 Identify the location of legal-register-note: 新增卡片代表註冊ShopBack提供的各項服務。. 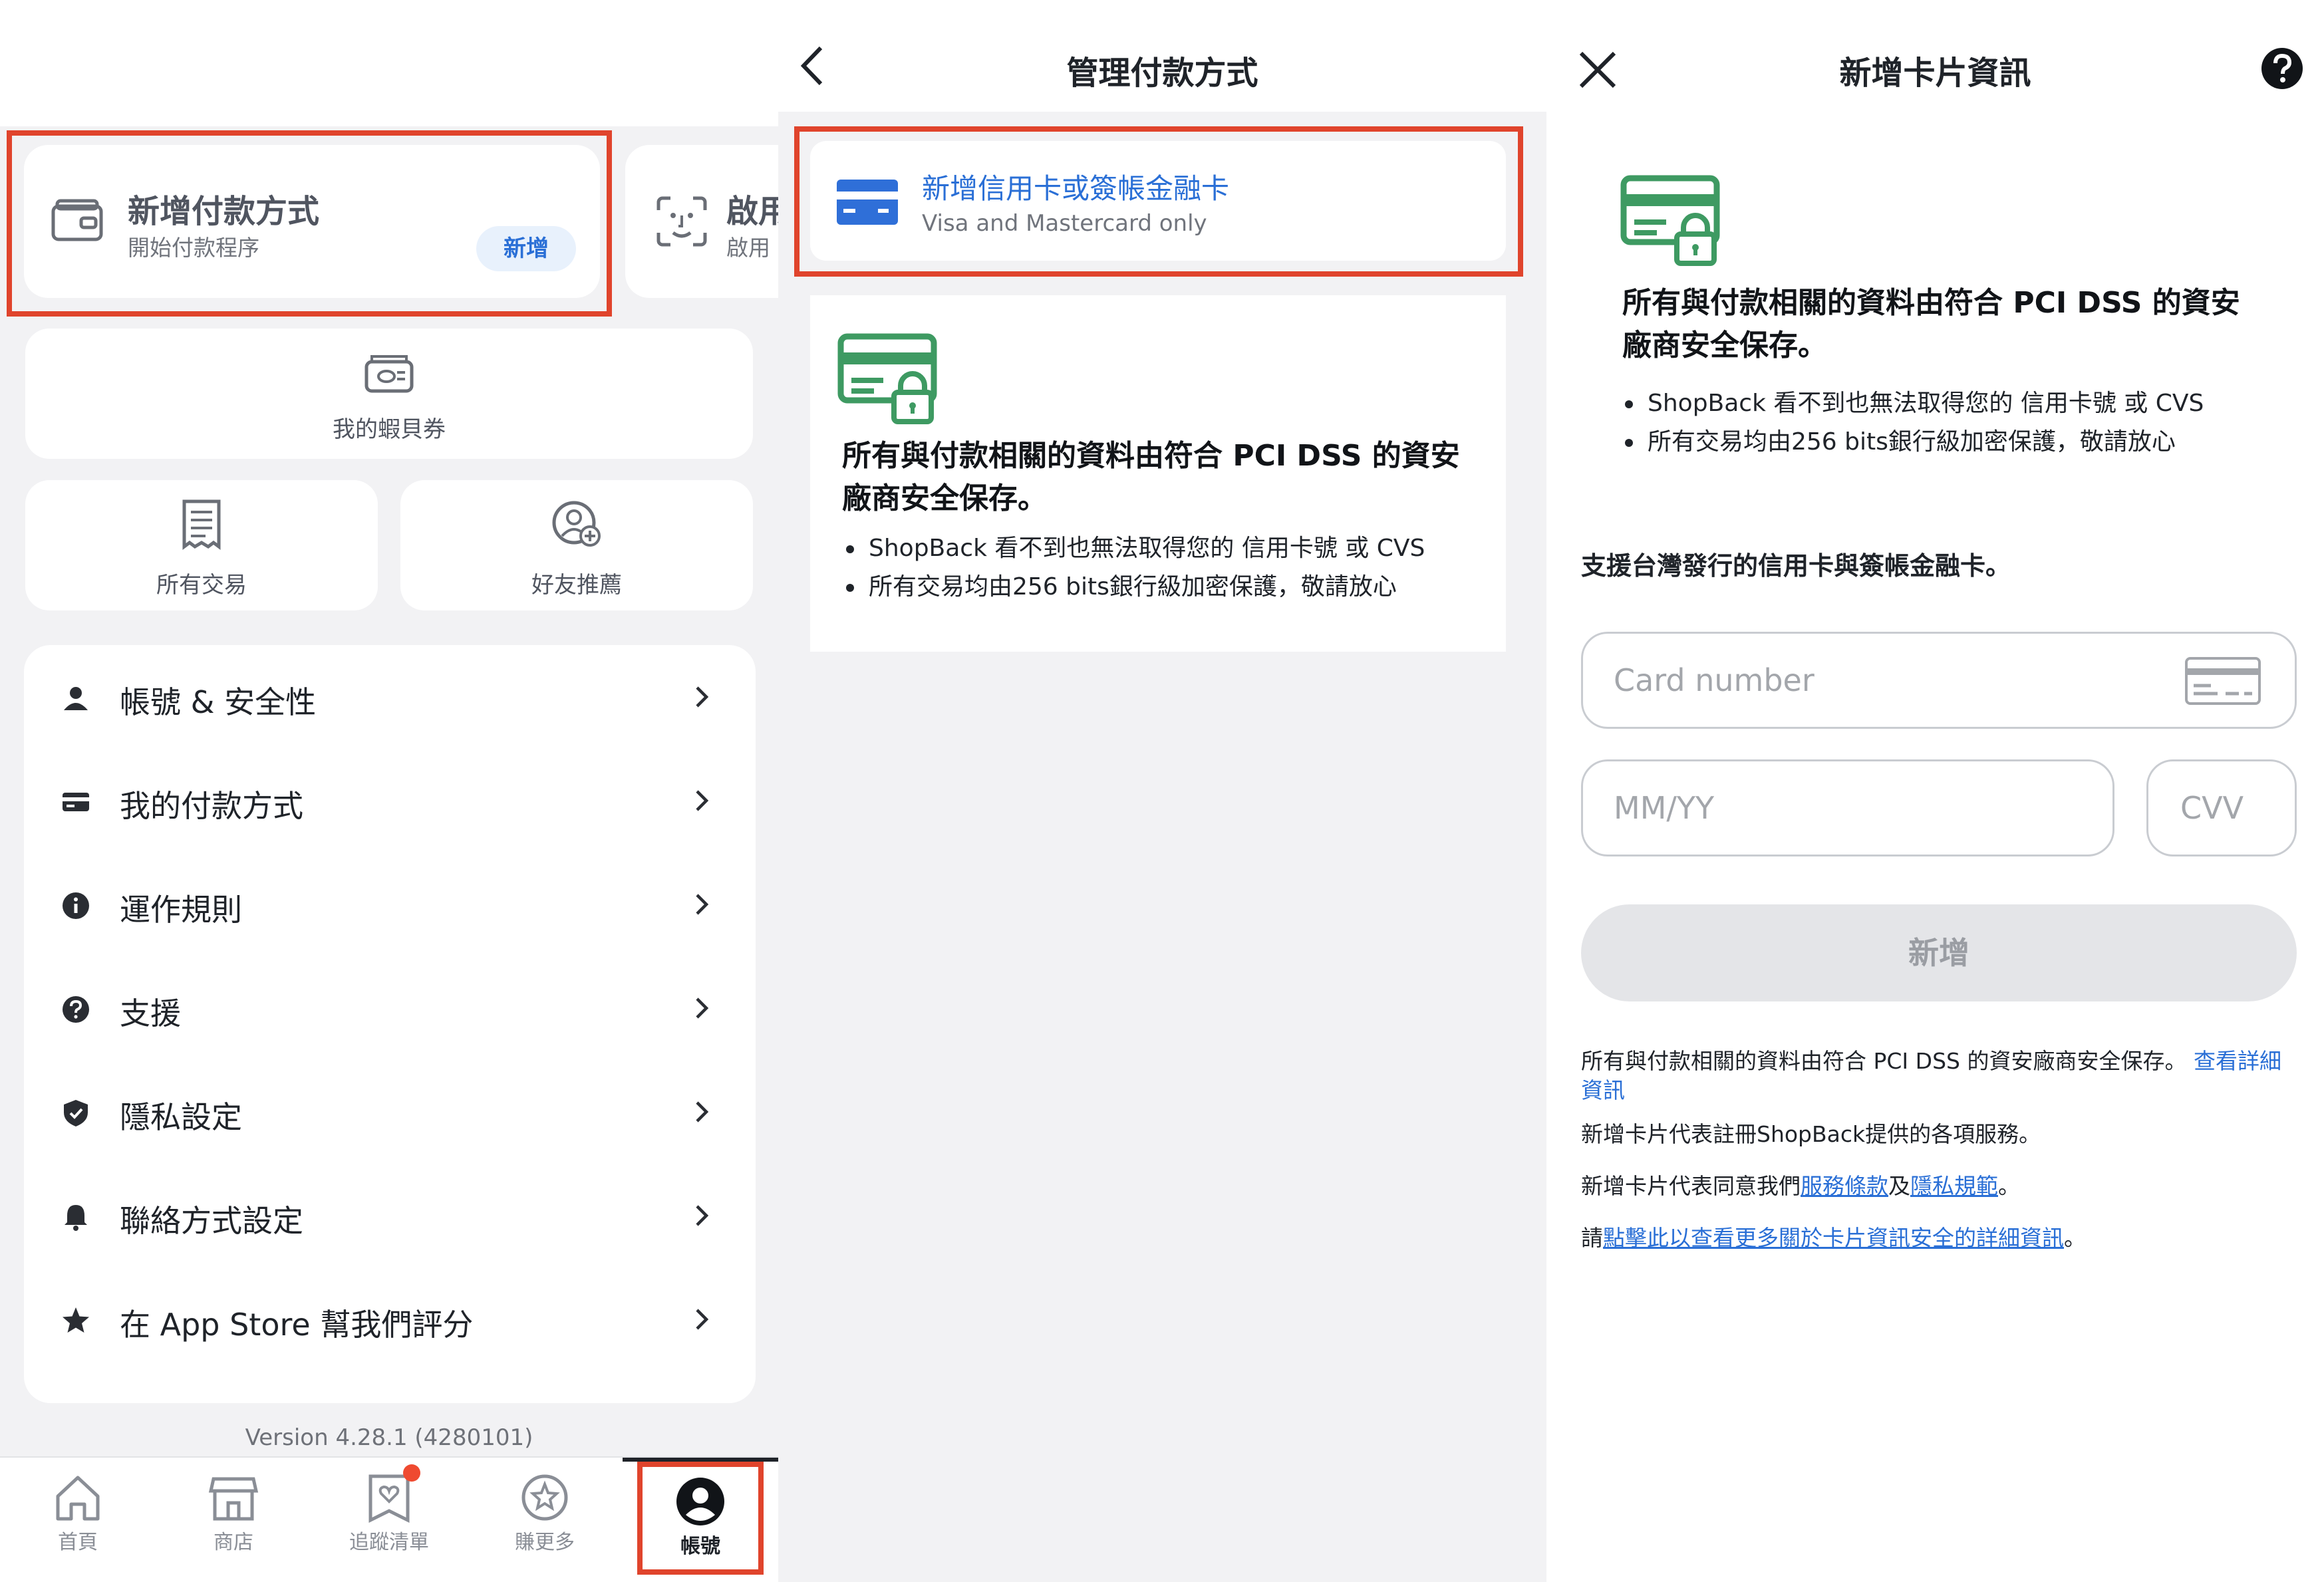
(1811, 1134).